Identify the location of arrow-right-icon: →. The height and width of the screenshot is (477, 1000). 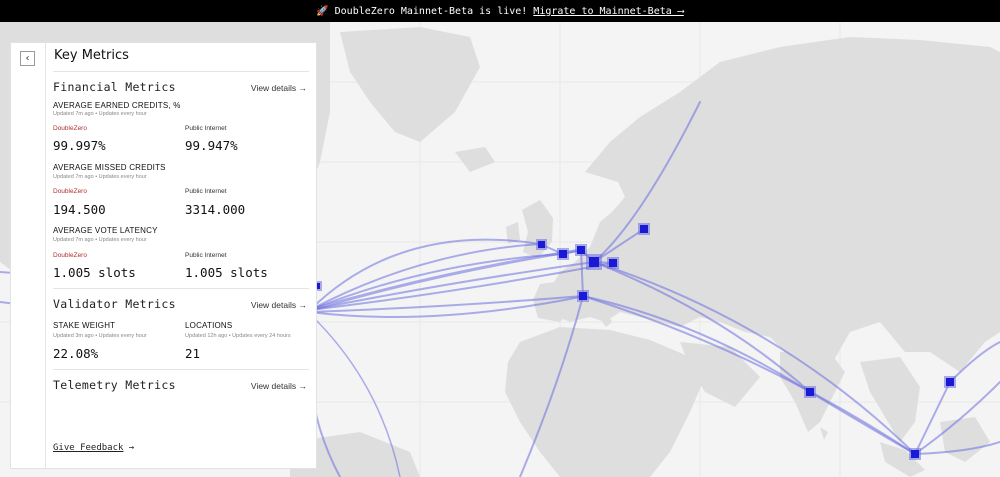
(131, 448).